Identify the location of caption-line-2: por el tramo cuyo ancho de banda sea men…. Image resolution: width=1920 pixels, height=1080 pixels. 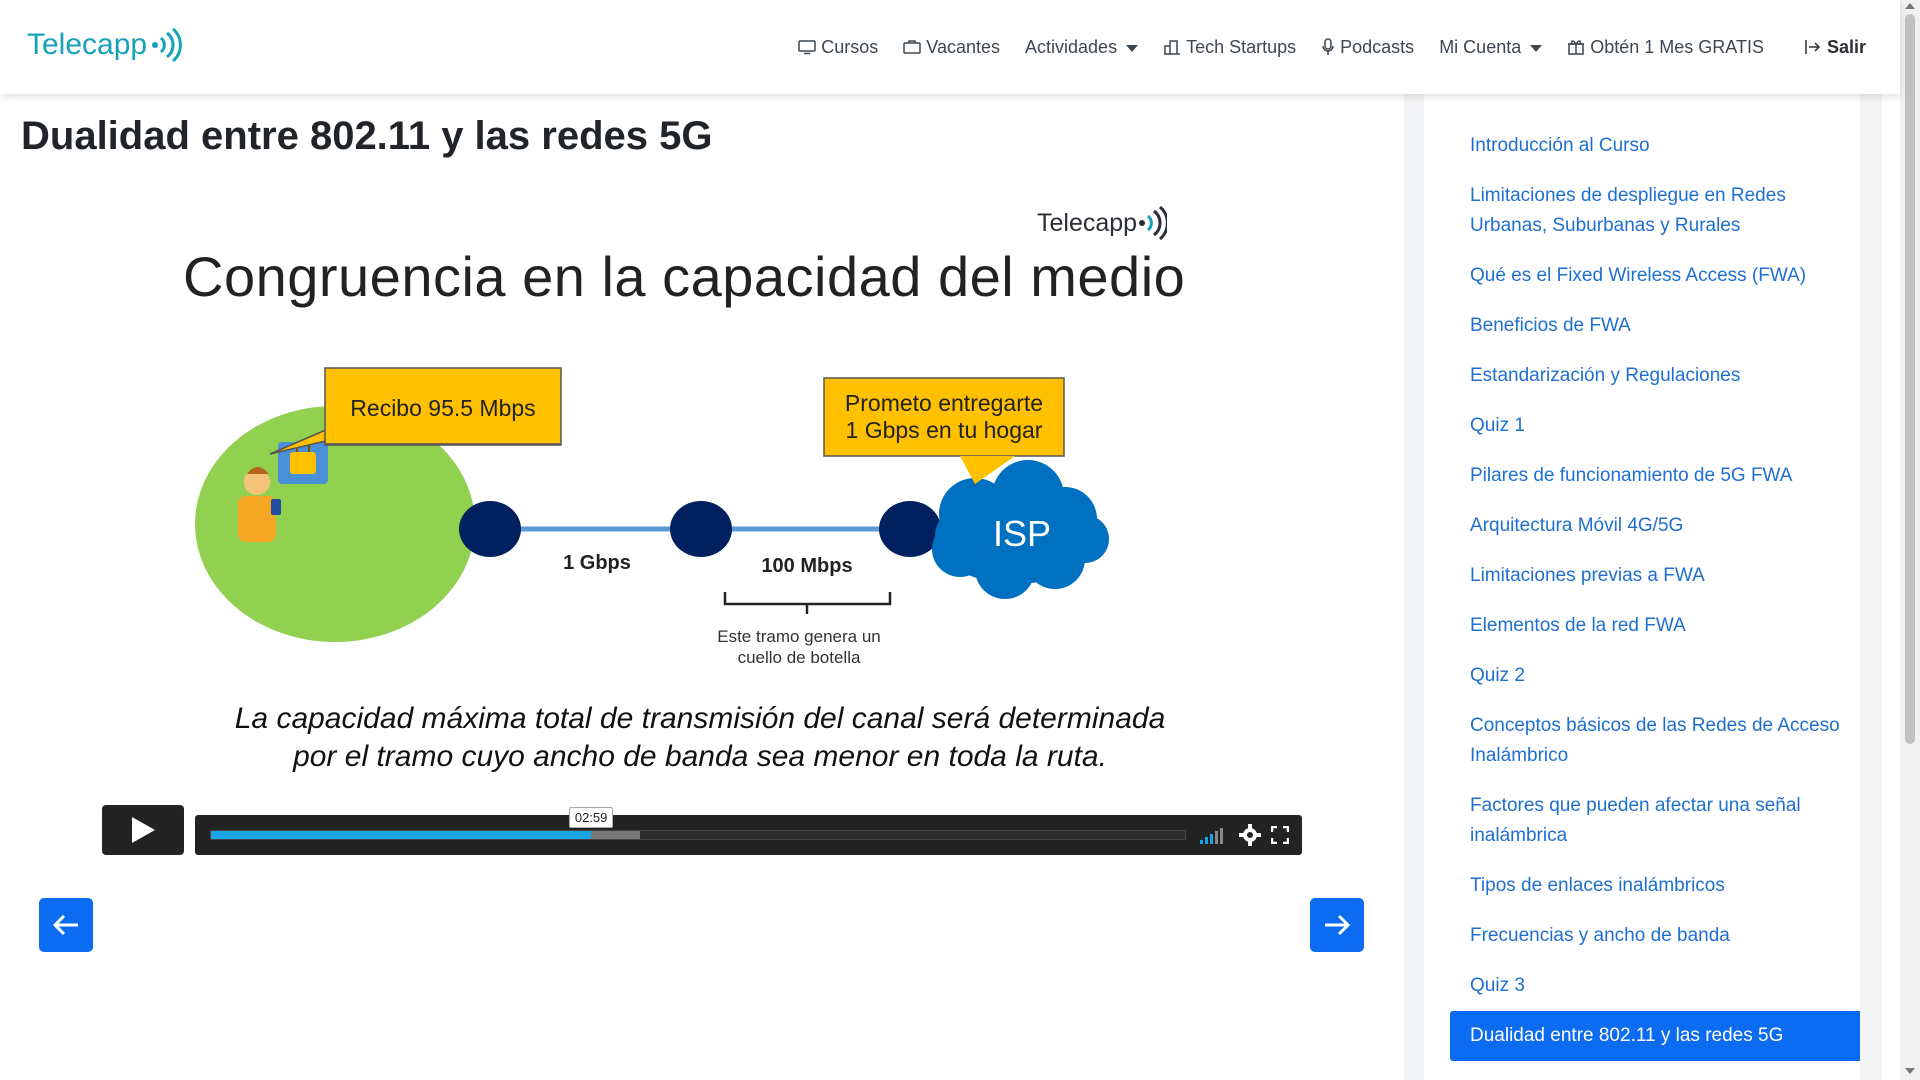
(700, 756).